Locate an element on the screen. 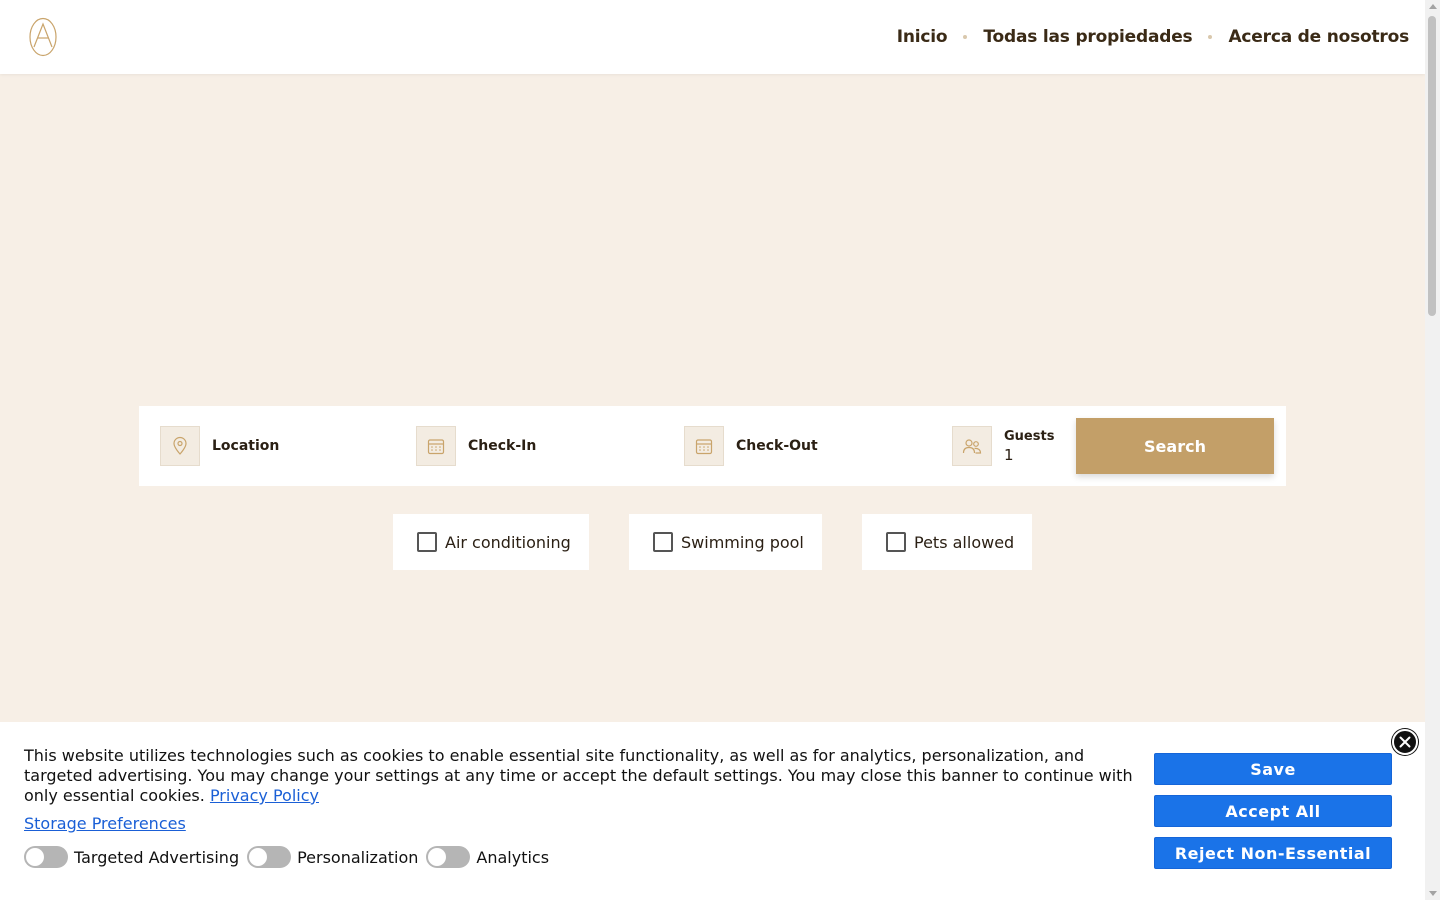 This screenshot has width=1440, height=900. checkout-field: Check-Out is located at coordinates (751, 446).